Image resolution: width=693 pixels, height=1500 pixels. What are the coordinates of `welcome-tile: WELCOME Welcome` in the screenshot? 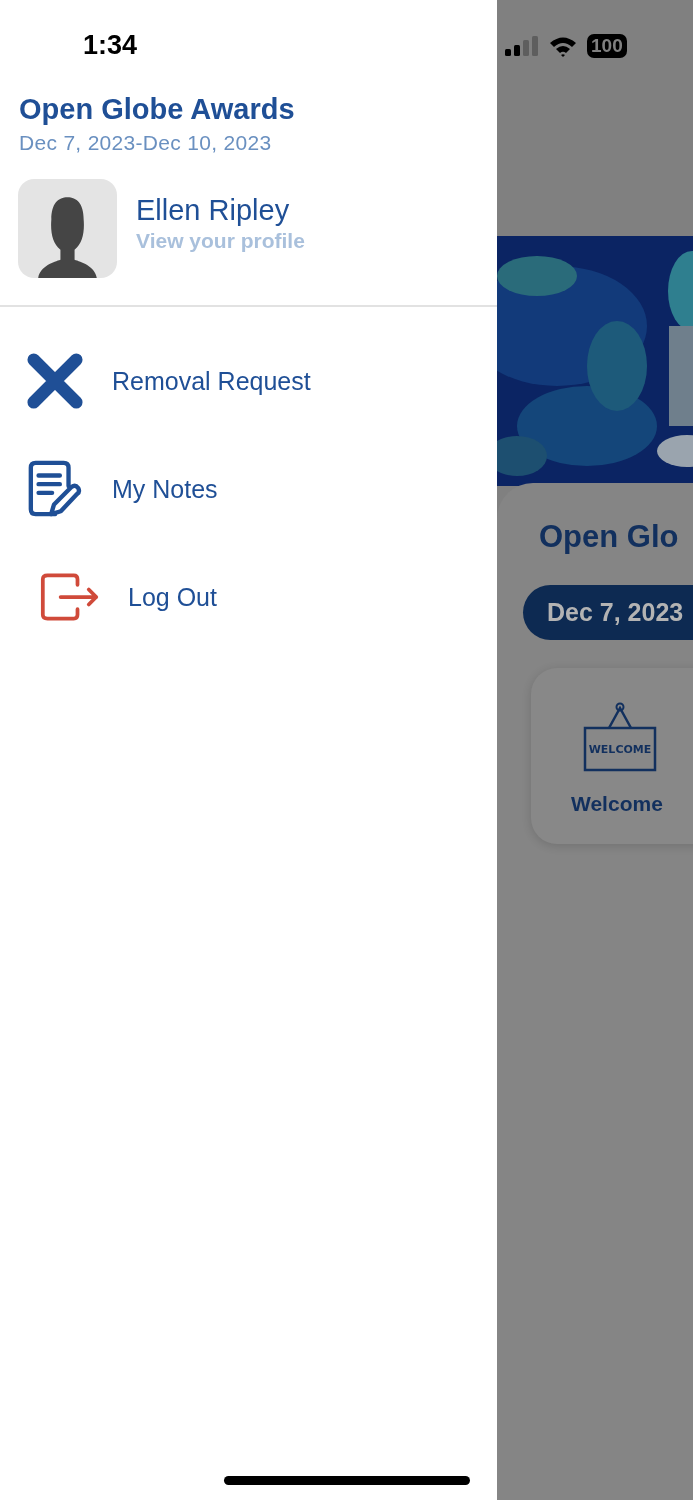 It's located at (612, 756).